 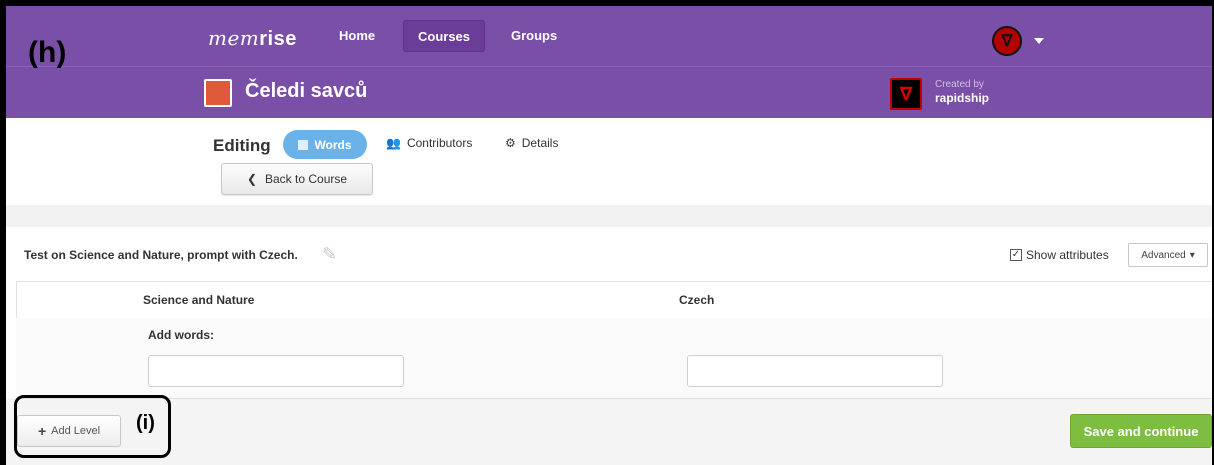 I want to click on section-divider, so click(x=609, y=216).